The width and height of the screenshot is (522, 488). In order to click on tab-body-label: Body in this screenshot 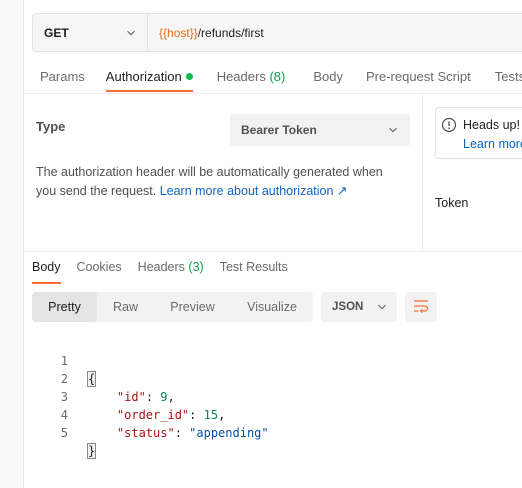, I will do `click(328, 76)`.